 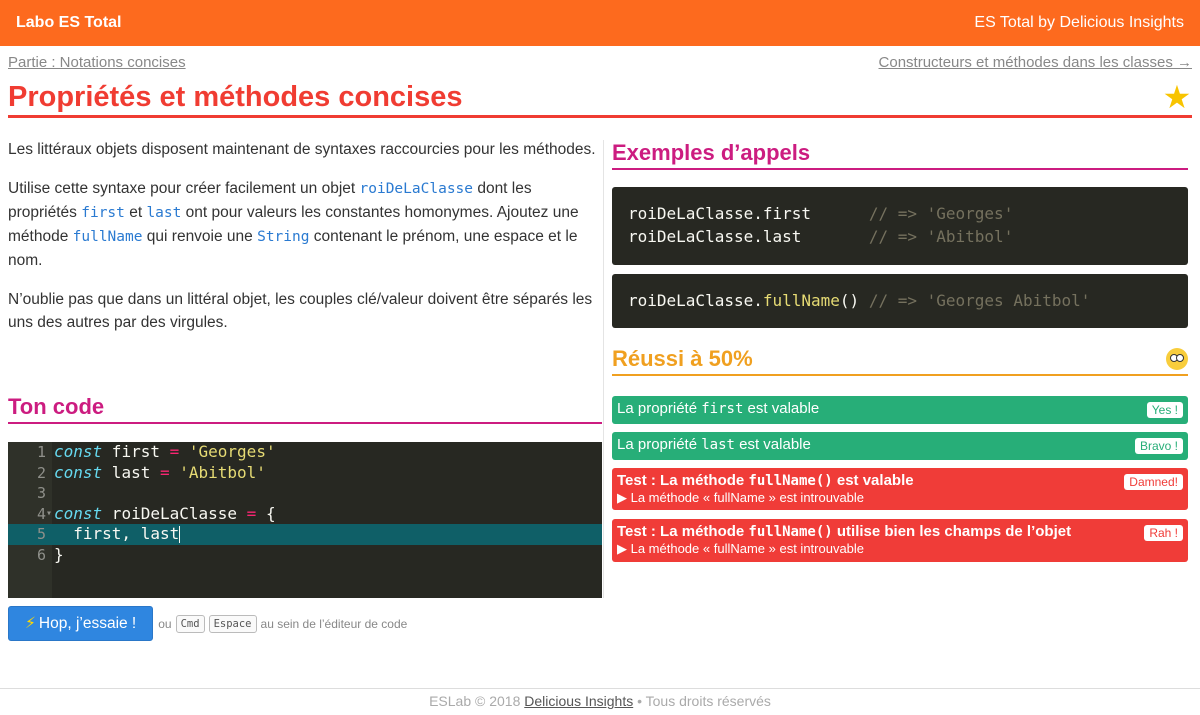 I want to click on hint-text: au sein de l’éditeur de code, so click(x=334, y=623).